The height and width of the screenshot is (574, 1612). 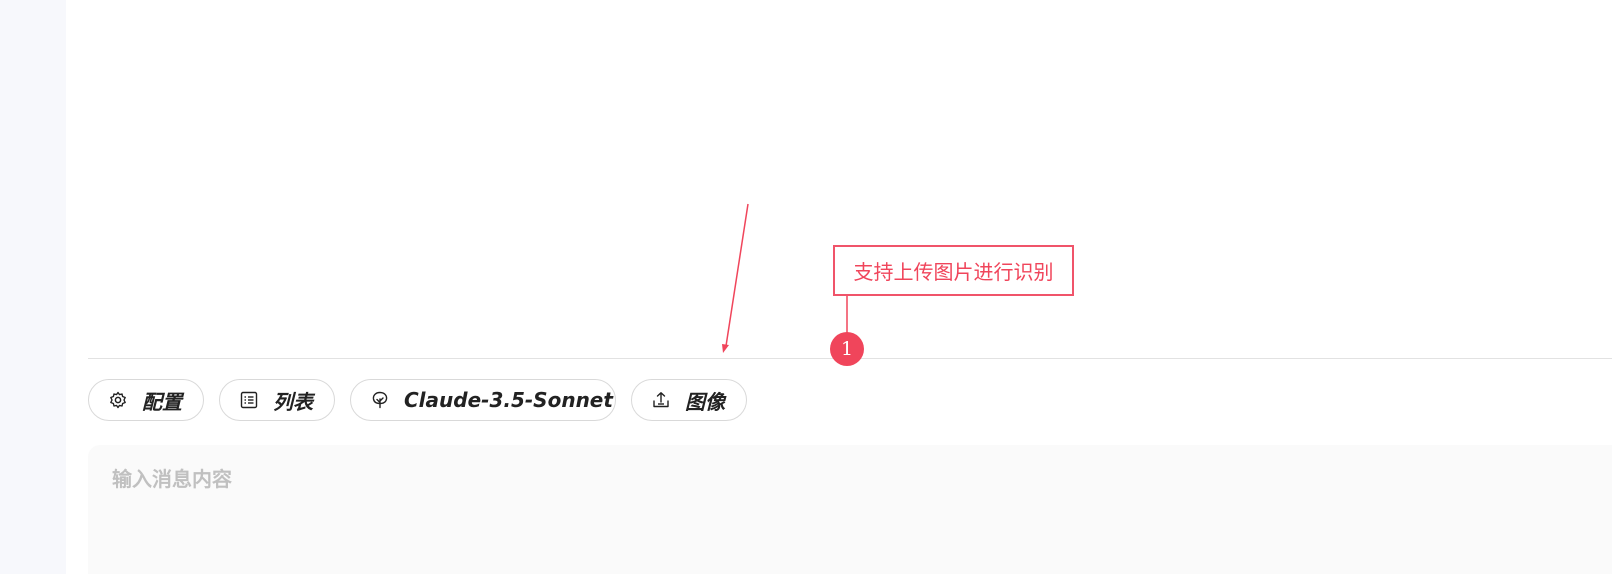 I want to click on gear-icon, so click(x=118, y=400).